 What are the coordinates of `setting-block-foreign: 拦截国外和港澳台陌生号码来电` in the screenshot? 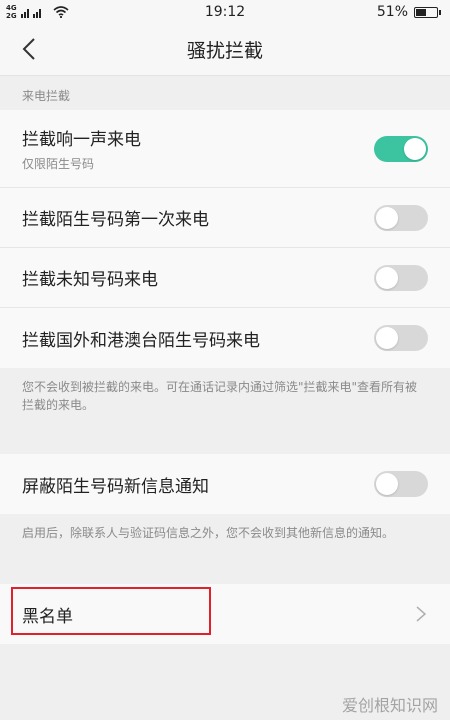 It's located at (225, 338).